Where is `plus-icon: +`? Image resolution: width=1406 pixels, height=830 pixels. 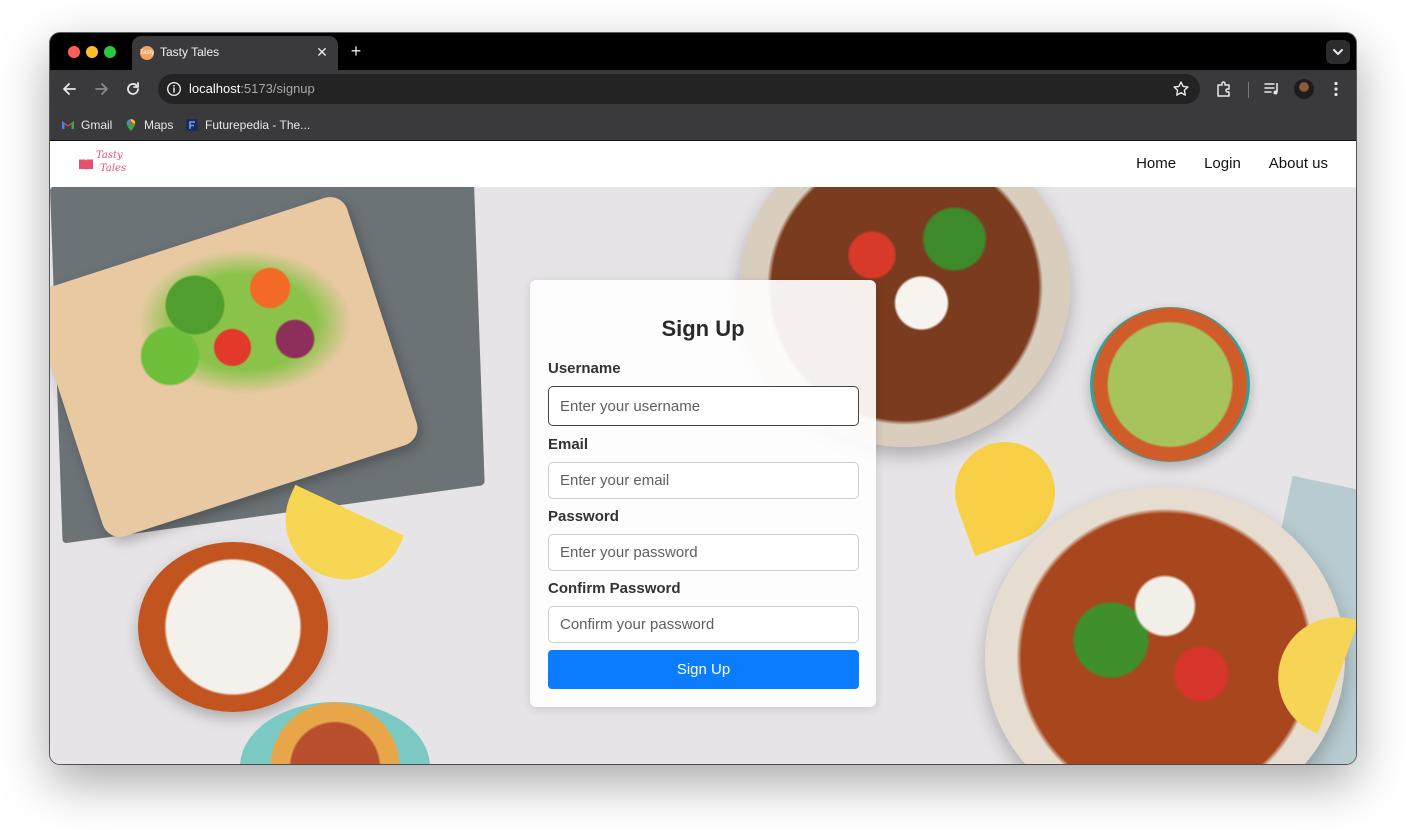 plus-icon: + is located at coordinates (356, 51).